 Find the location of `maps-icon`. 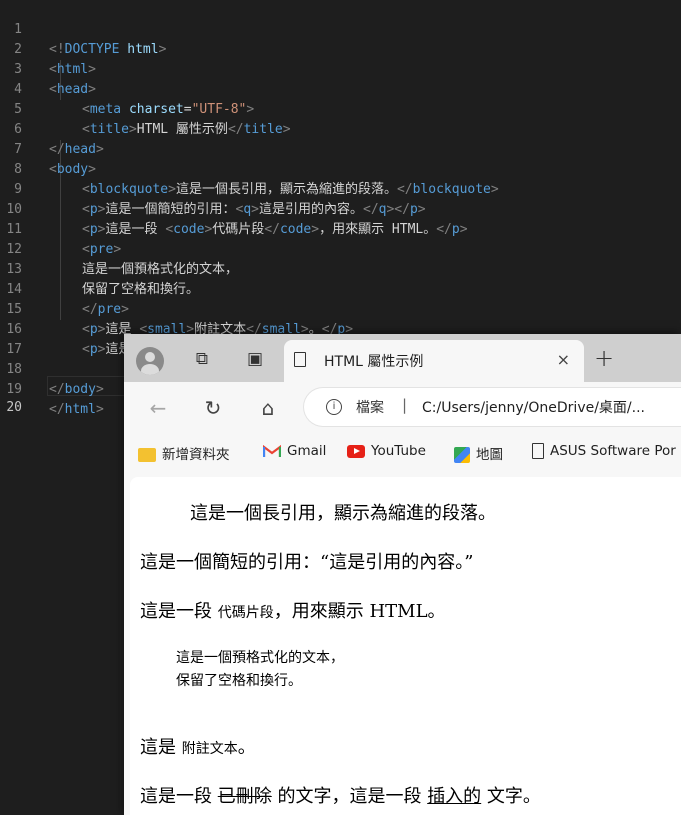

maps-icon is located at coordinates (462, 455).